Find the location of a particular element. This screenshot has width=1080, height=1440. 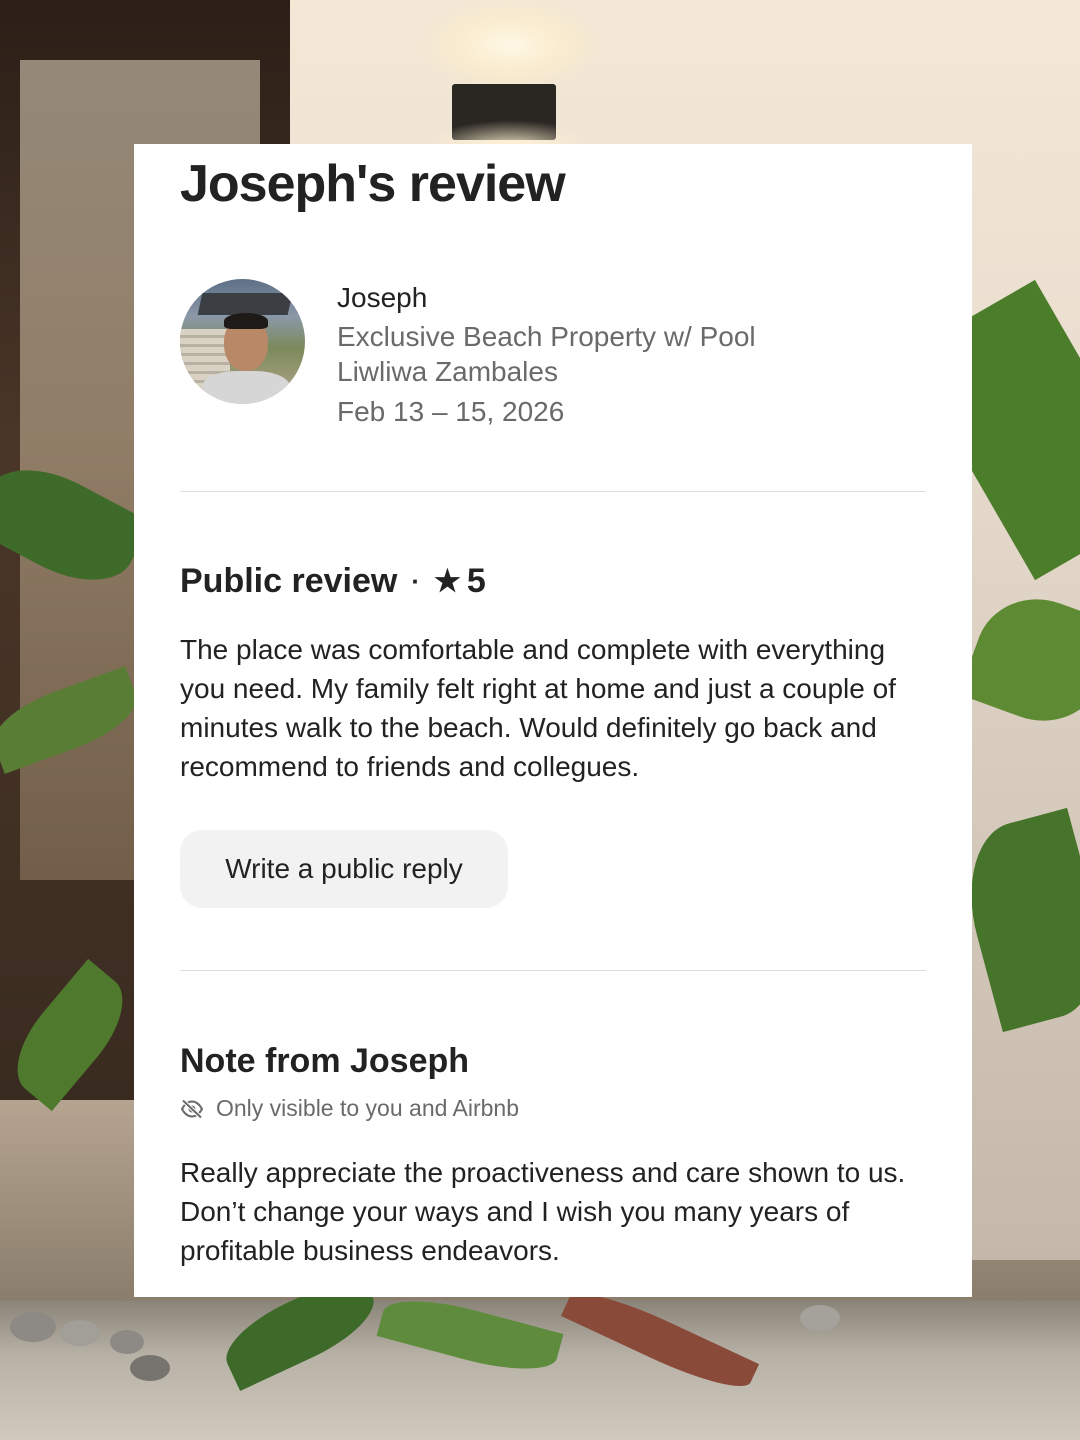

stay-dates: Feb 13 – 15, 2026 is located at coordinates (451, 411).